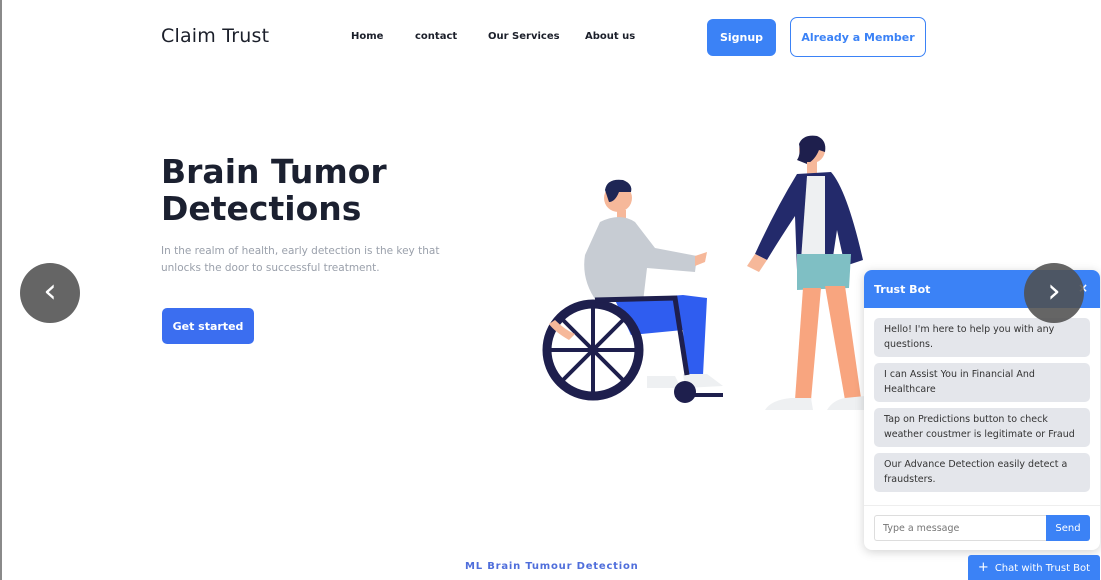 Image resolution: width=1101 pixels, height=580 pixels. I want to click on chat-launcher-button: + Chat with Trust Bot, so click(1034, 567).